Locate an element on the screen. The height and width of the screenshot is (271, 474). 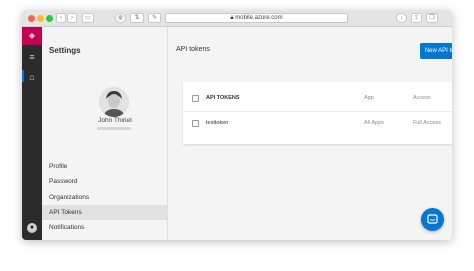
nav-item-api-tokens: API Tokens is located at coordinates (105, 212).